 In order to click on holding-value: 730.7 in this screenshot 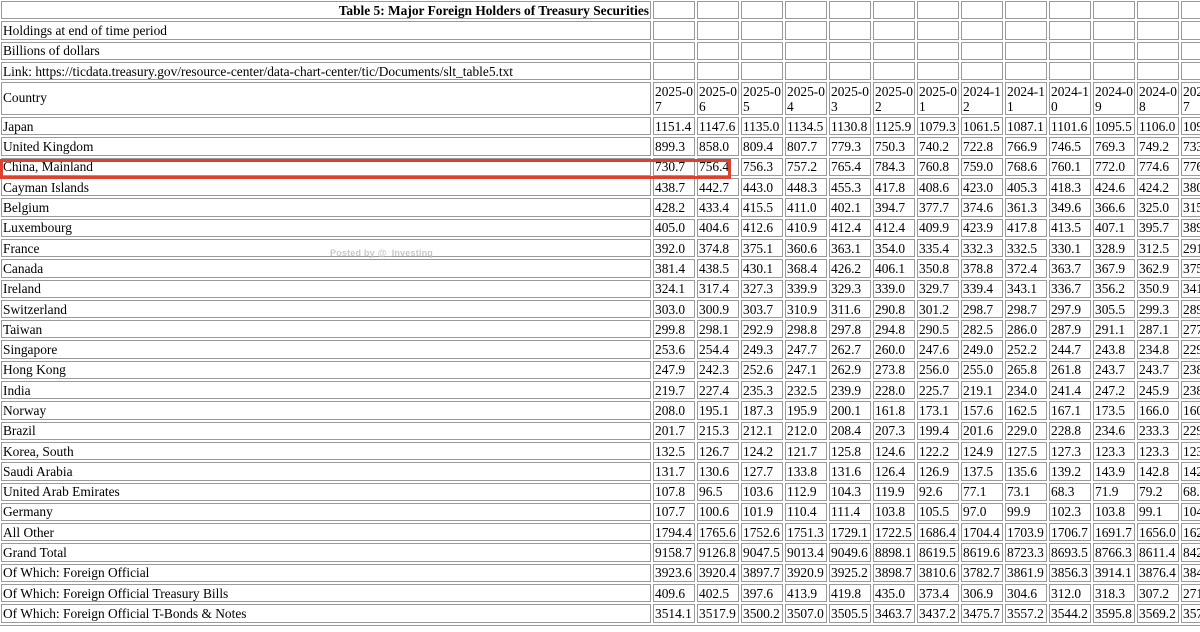, I will do `click(674, 167)`.